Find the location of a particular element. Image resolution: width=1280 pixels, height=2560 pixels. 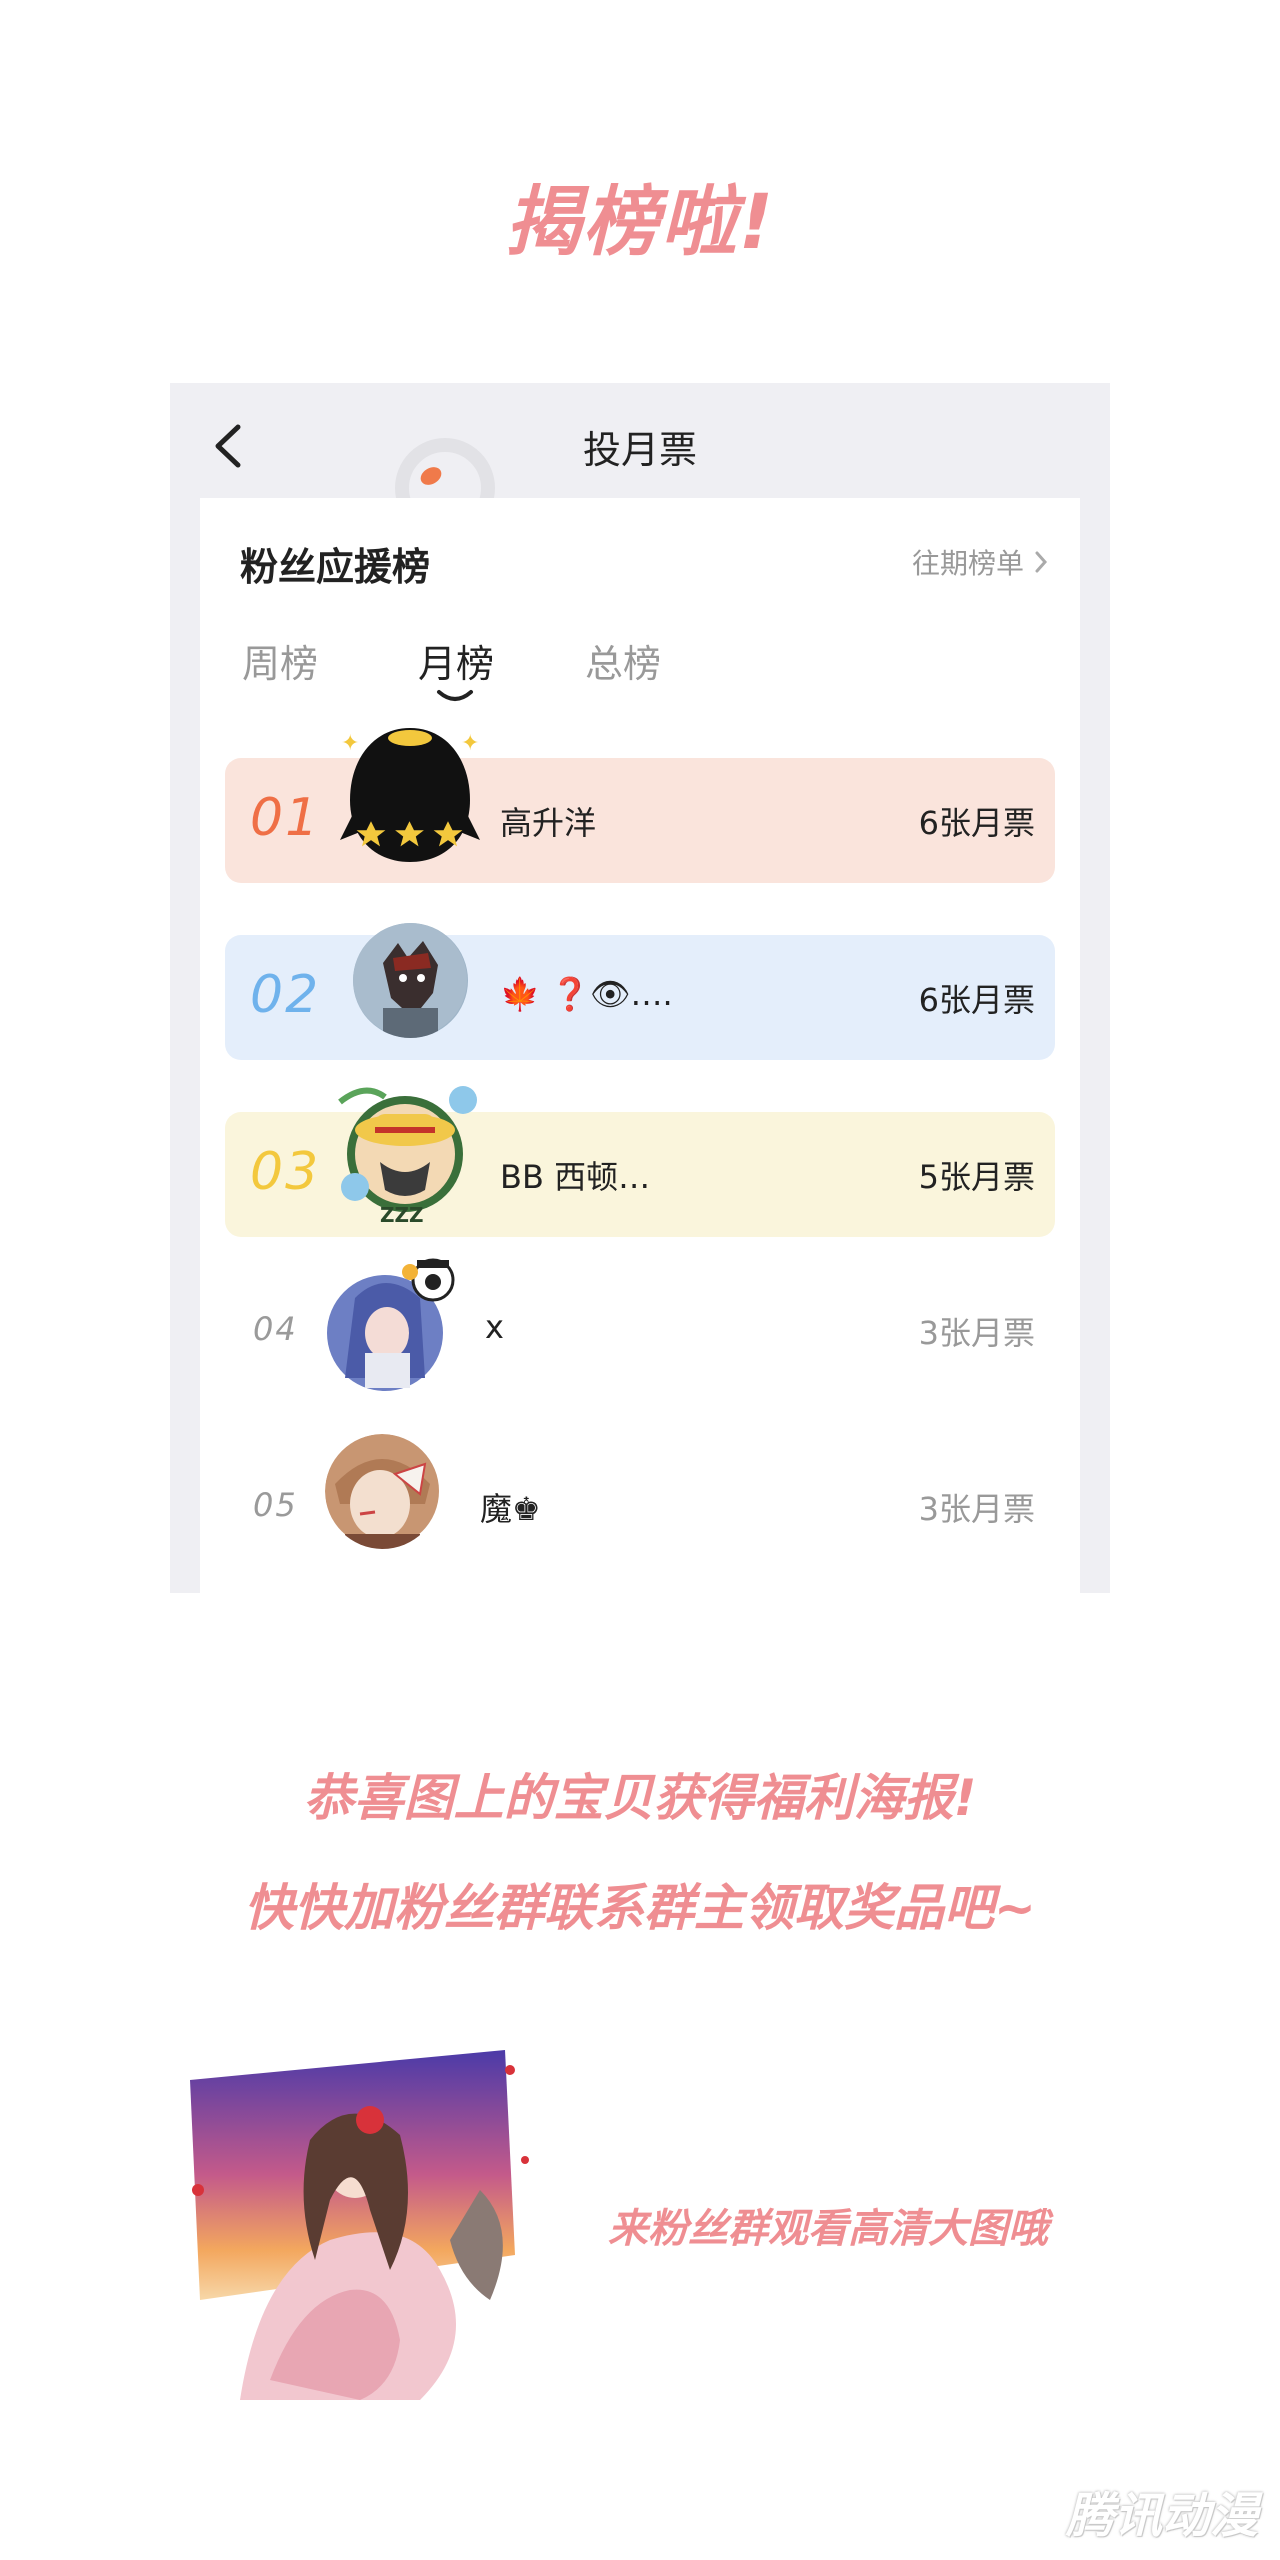

watermark-logo: 腾讯动漫 is located at coordinates (1161, 2516).